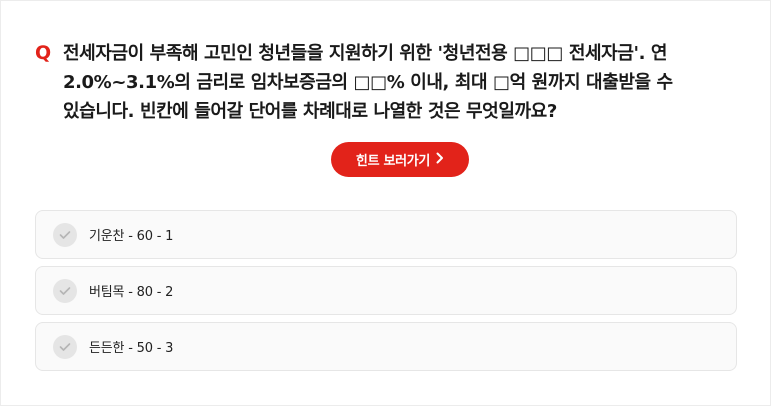 This screenshot has width=773, height=408. What do you see at coordinates (386, 346) in the screenshot?
I see `answer-option-3: 든든한 - 50 - 3` at bounding box center [386, 346].